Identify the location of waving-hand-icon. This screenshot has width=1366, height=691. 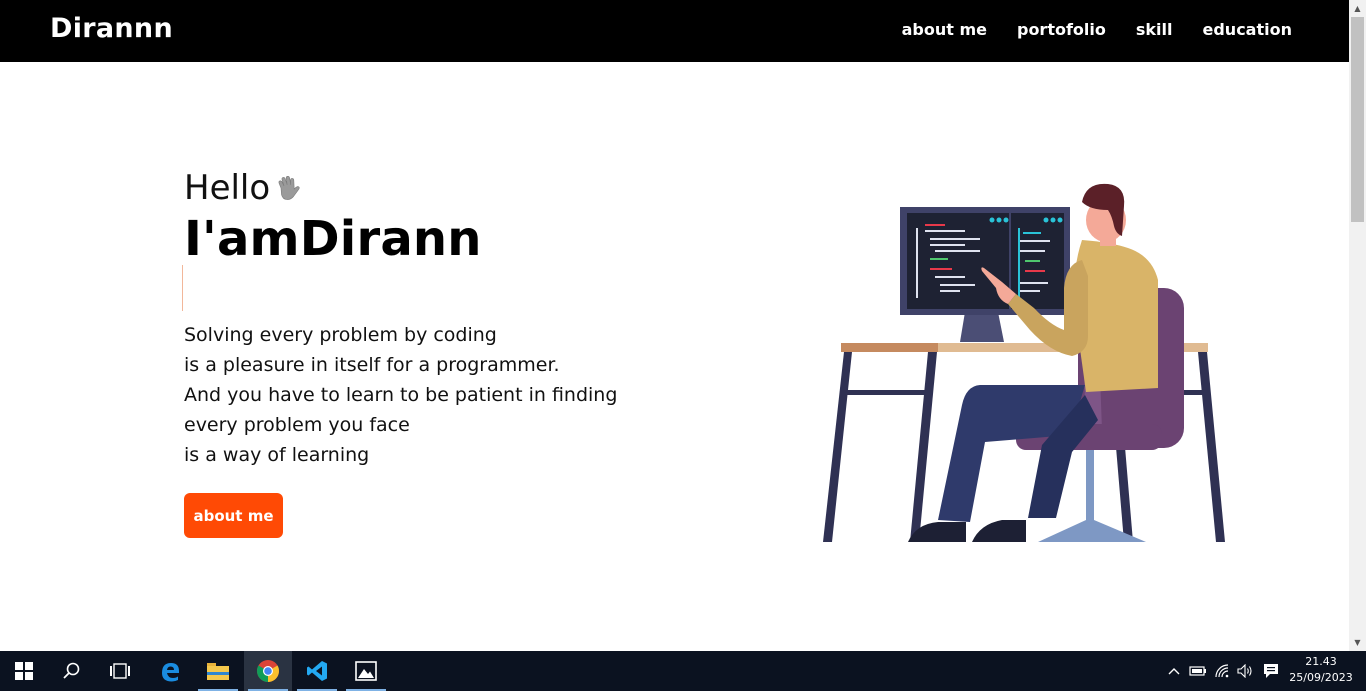
(289, 187).